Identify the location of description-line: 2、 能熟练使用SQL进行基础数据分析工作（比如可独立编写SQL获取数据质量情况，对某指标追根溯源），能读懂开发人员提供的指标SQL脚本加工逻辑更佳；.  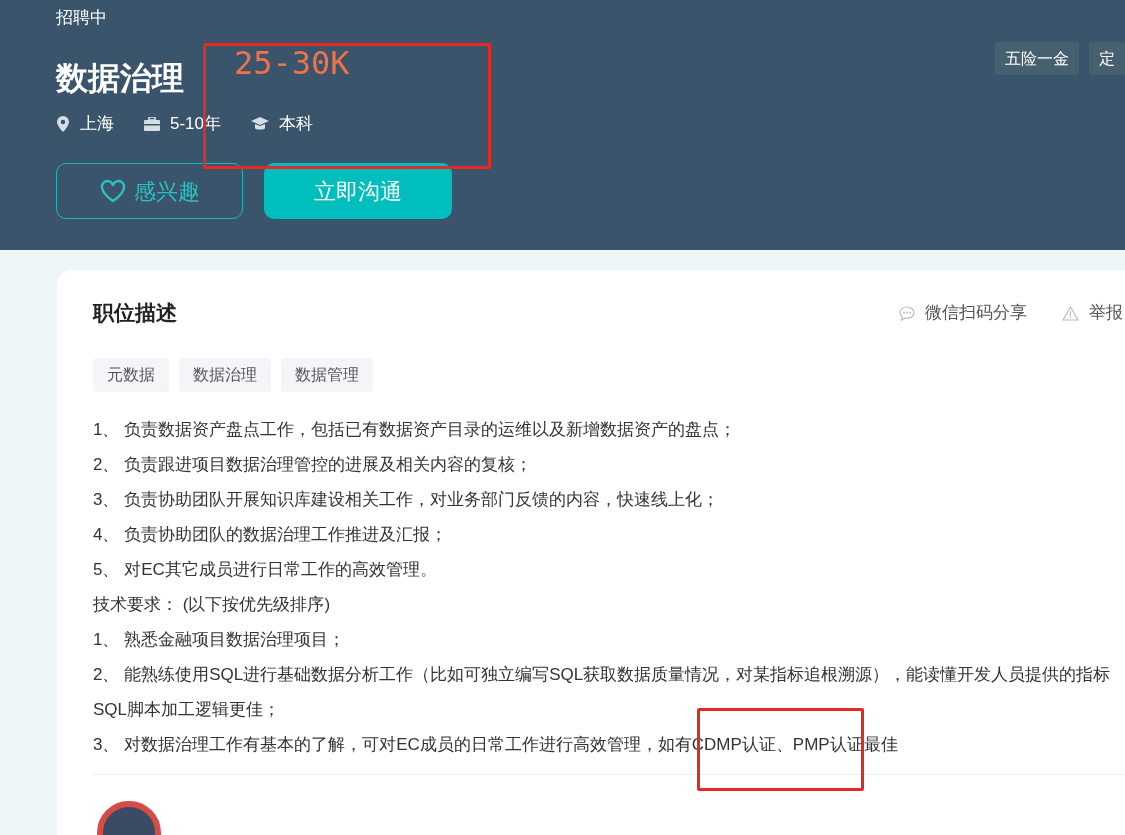
(602, 692).